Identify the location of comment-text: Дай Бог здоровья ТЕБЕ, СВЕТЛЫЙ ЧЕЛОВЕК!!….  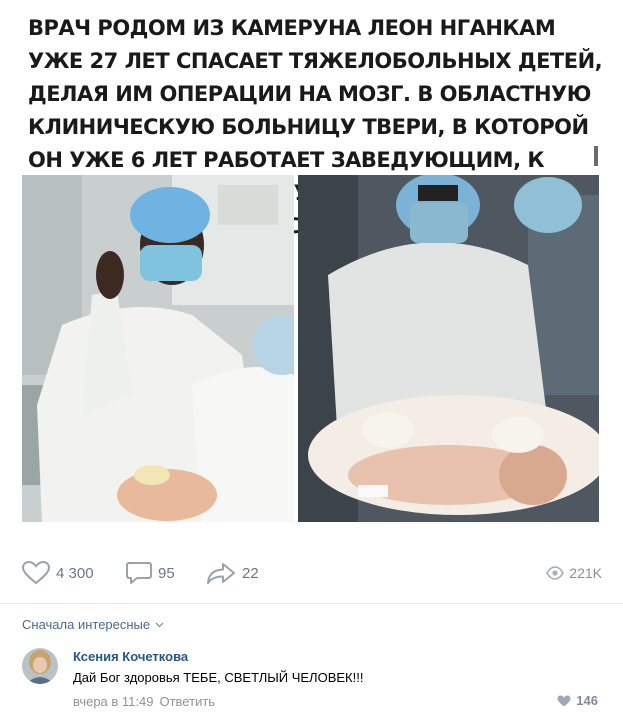
(218, 677).